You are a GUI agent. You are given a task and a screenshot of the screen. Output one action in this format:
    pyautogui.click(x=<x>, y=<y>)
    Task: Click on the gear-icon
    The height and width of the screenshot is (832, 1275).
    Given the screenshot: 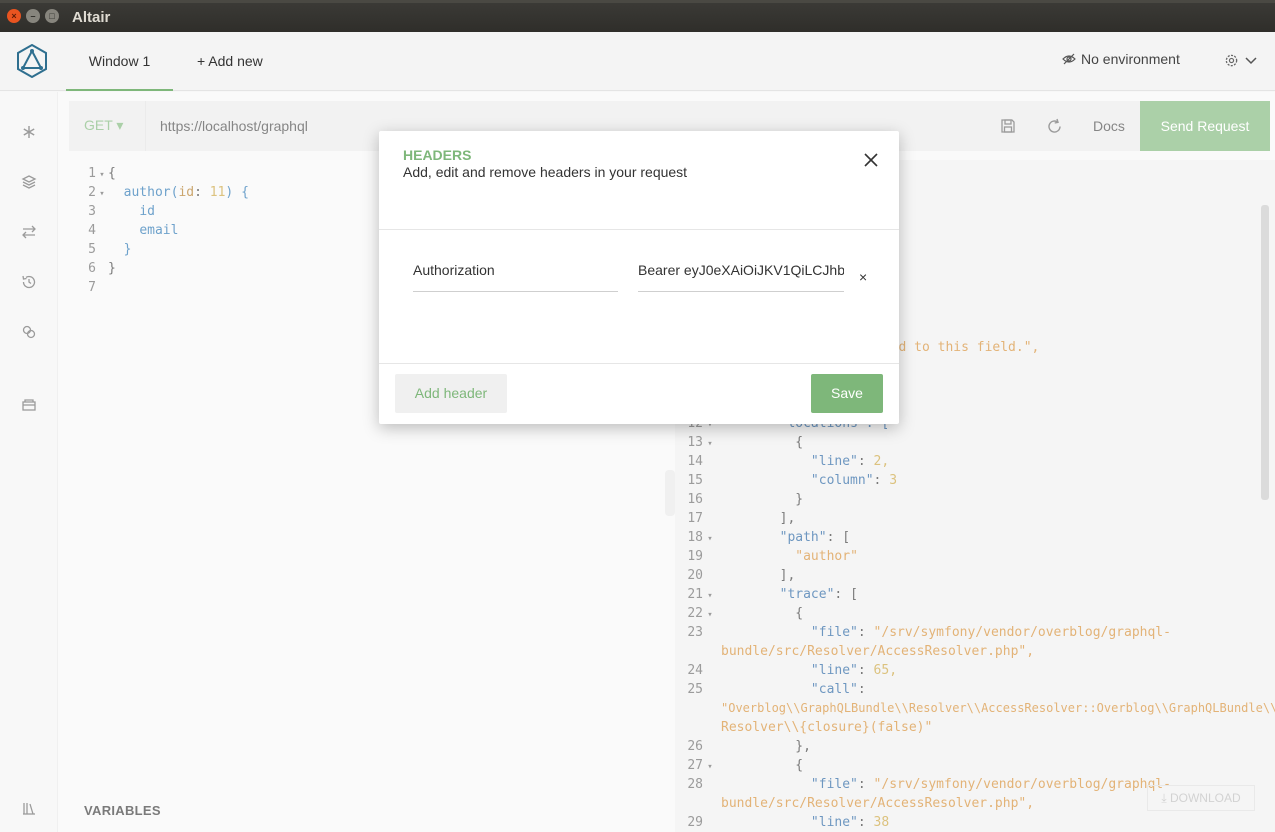 What is the action you would take?
    pyautogui.click(x=1231, y=60)
    